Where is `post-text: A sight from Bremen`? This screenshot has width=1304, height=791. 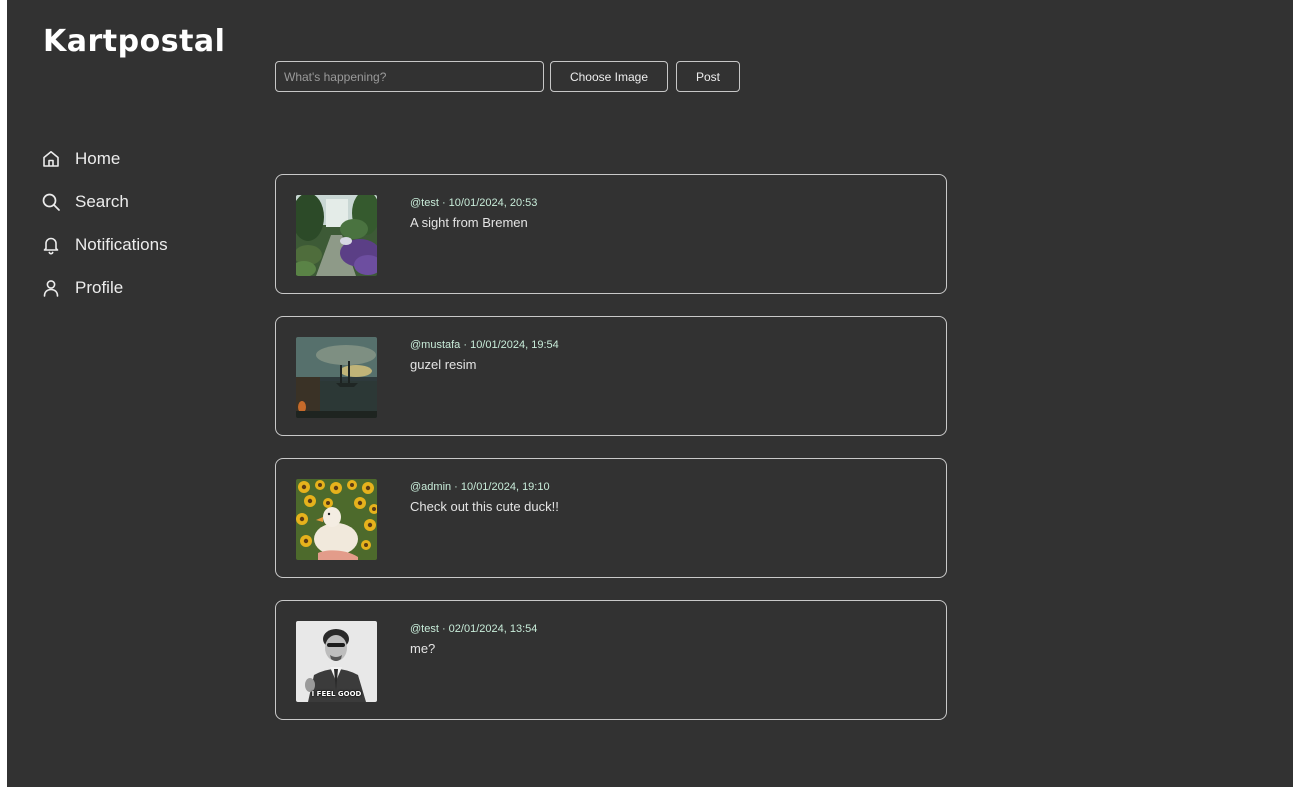 post-text: A sight from Bremen is located at coordinates (469, 222).